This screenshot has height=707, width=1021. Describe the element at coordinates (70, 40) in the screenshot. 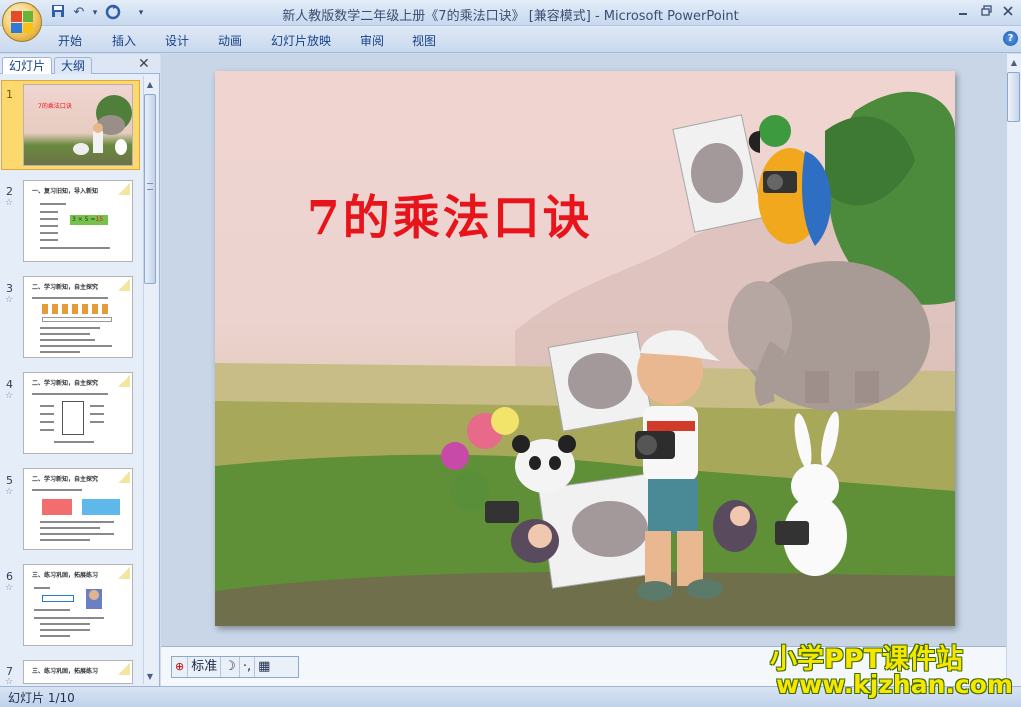

I see `tab-home: 开始` at that location.